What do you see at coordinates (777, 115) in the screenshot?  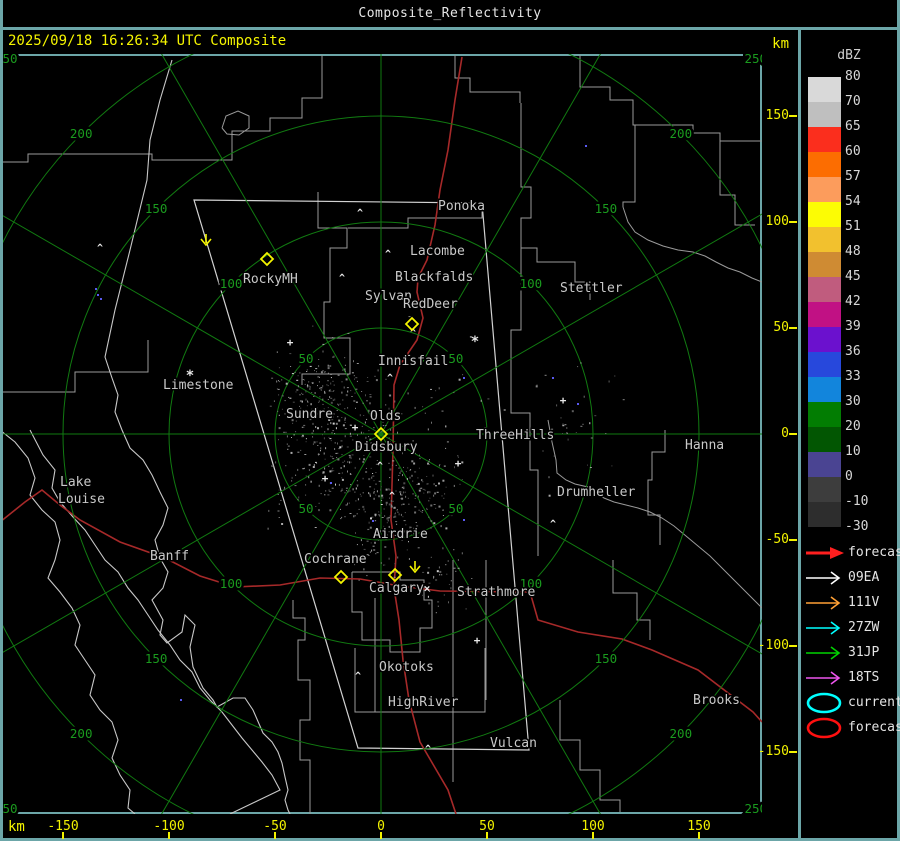 I see `right-axis-tick-label: 150` at bounding box center [777, 115].